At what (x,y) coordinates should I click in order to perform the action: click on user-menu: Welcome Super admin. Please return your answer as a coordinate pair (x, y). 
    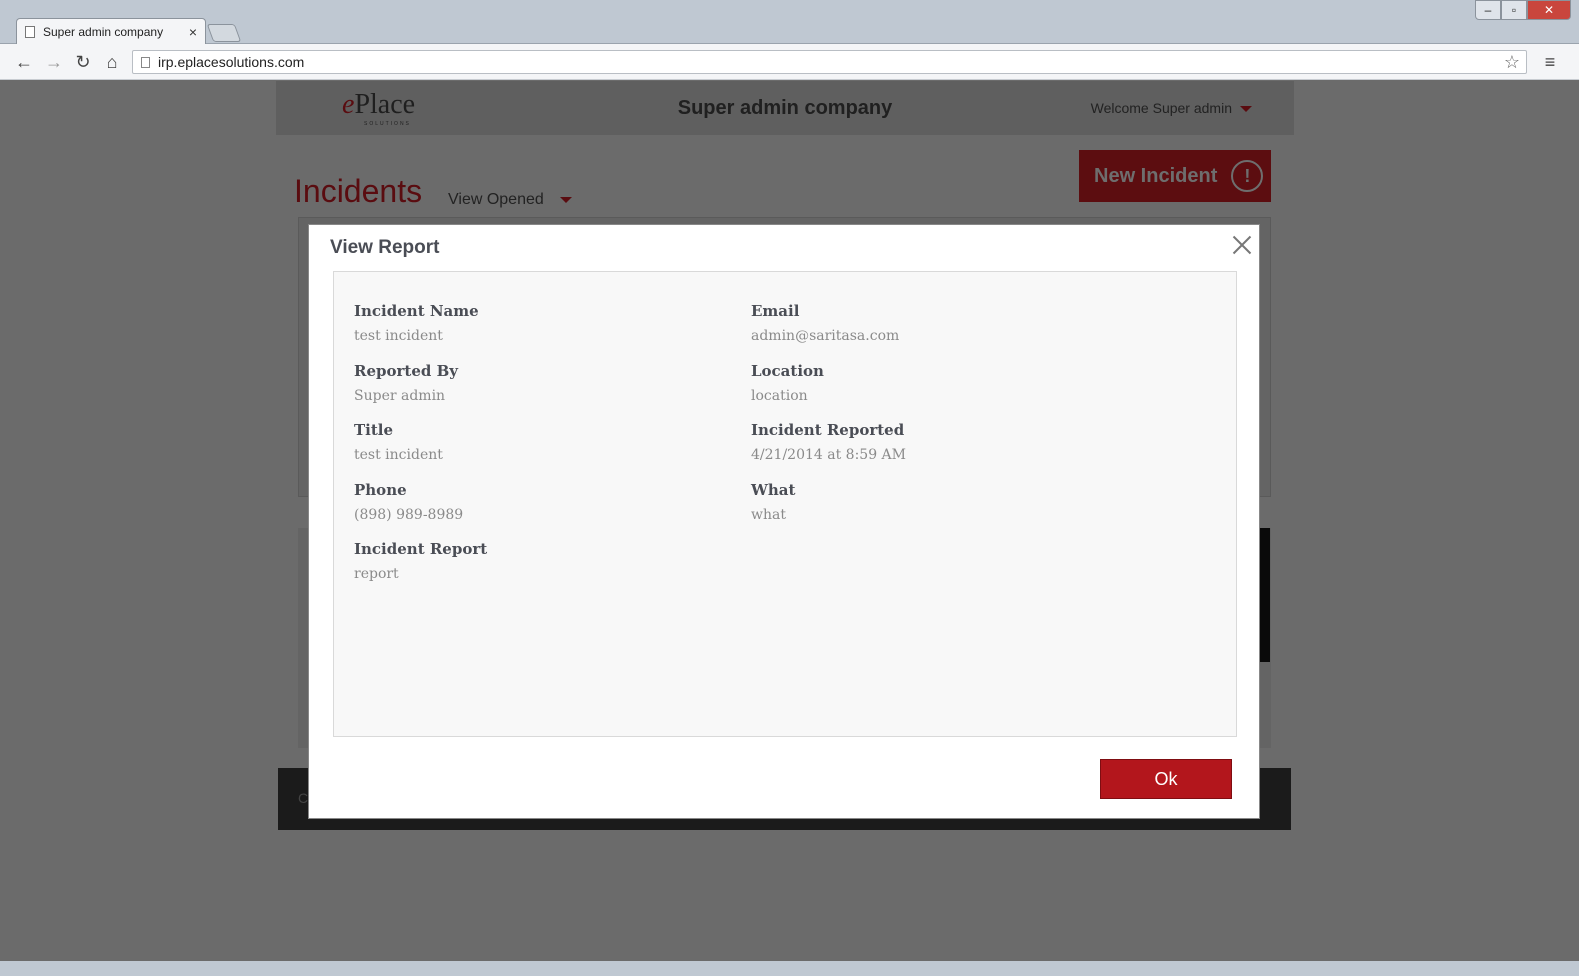
    Looking at the image, I should click on (1171, 108).